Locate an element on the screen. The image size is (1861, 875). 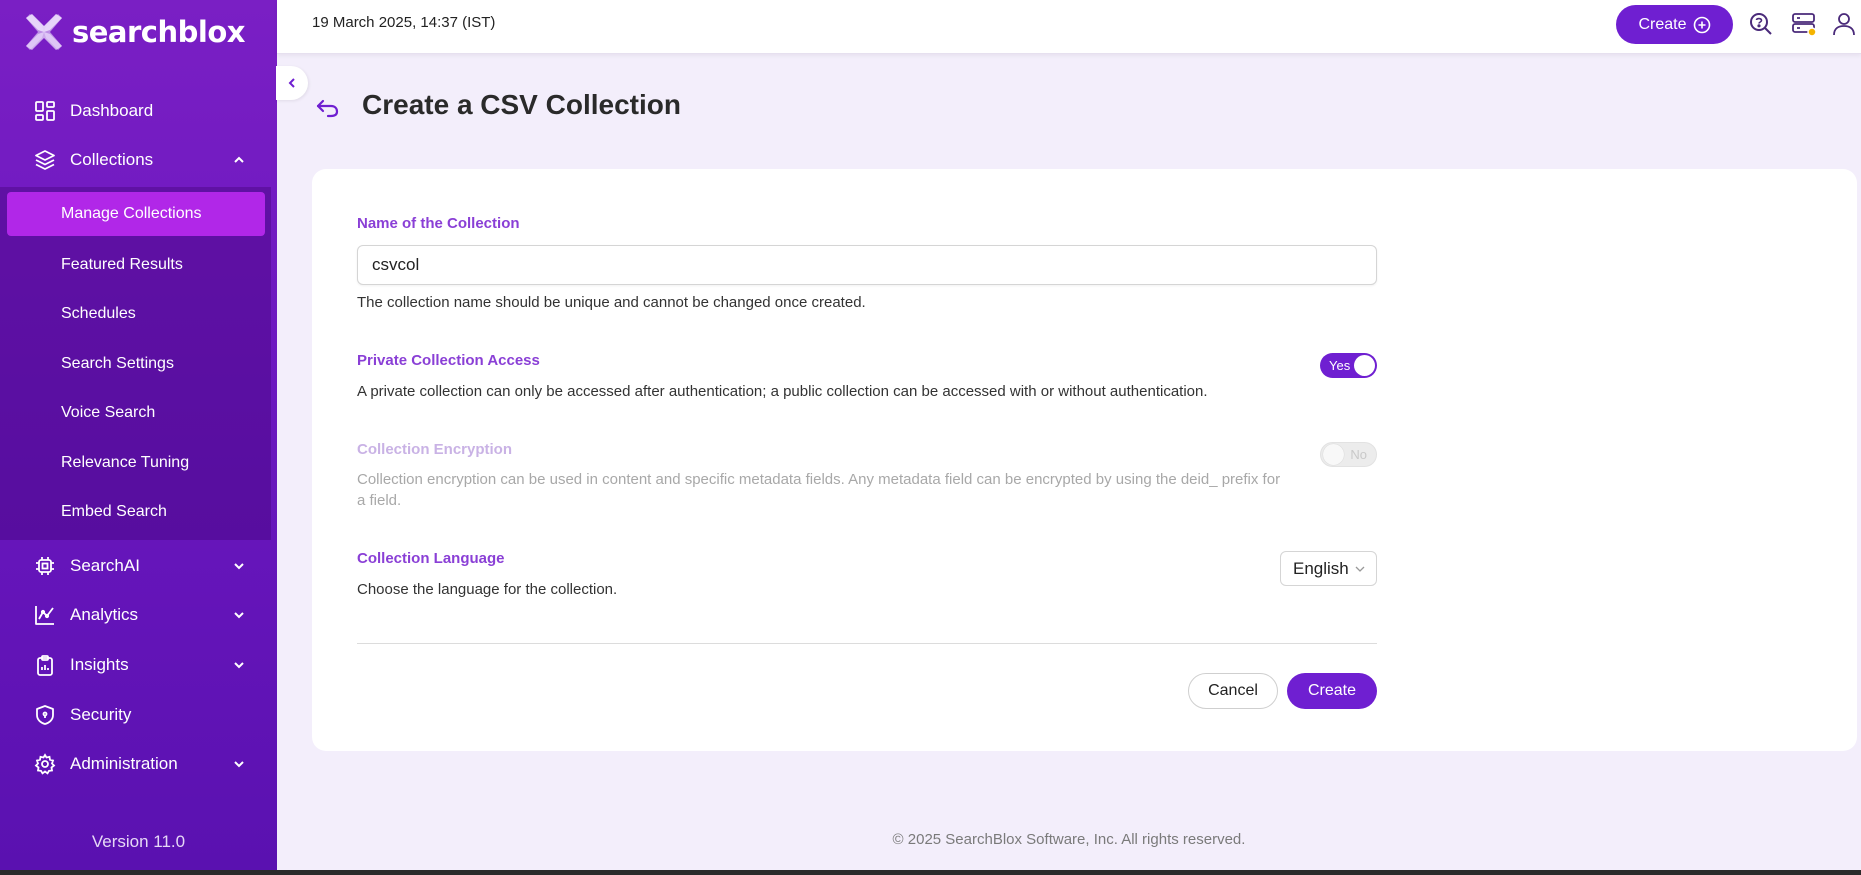
chevron-up-icon is located at coordinates (239, 159).